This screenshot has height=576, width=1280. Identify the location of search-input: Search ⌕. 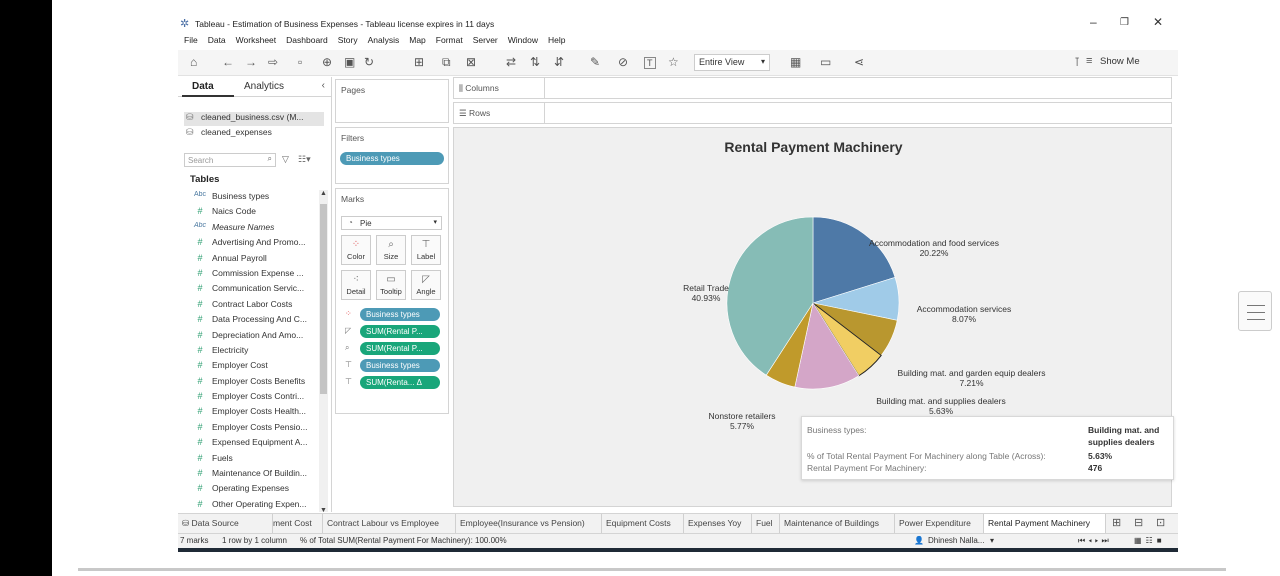
(230, 160).